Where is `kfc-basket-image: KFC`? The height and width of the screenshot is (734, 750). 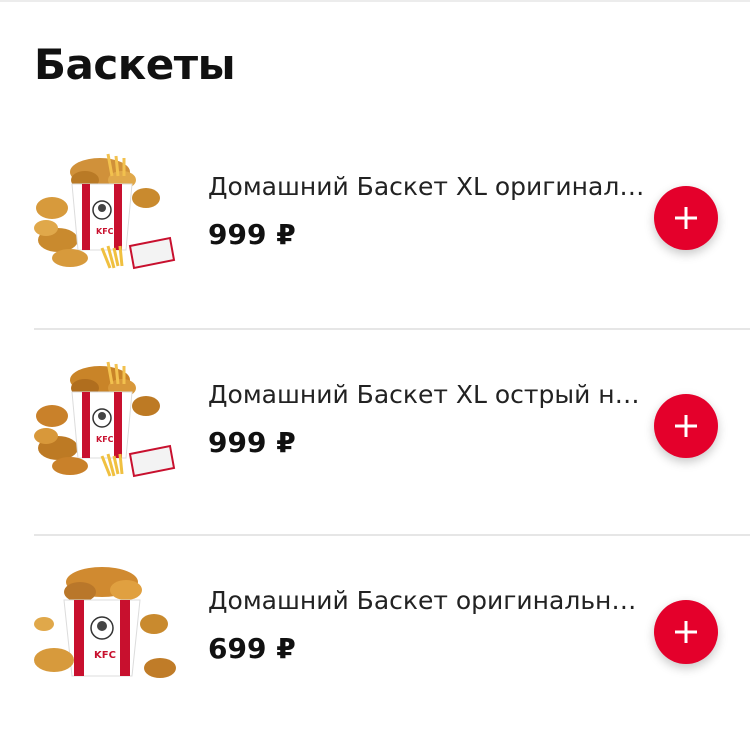
kfc-basket-image: KFC is located at coordinates (105, 622).